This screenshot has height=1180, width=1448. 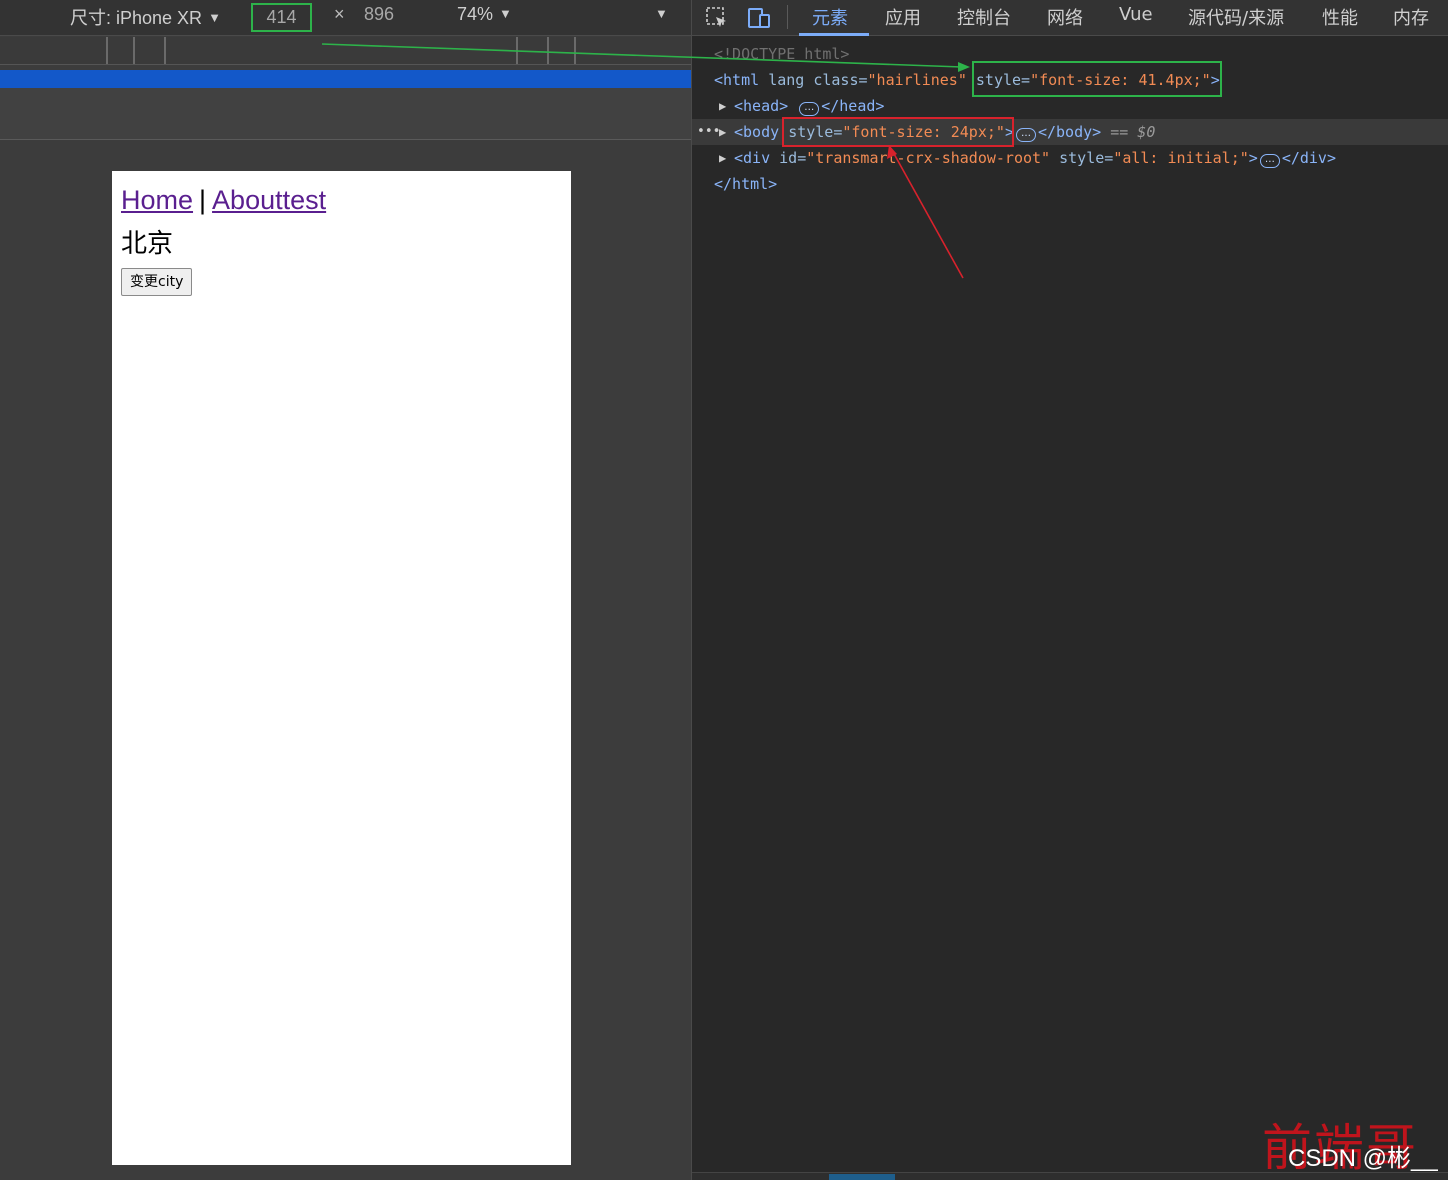 What do you see at coordinates (1065, 17) in the screenshot?
I see `tab-network: 网络` at bounding box center [1065, 17].